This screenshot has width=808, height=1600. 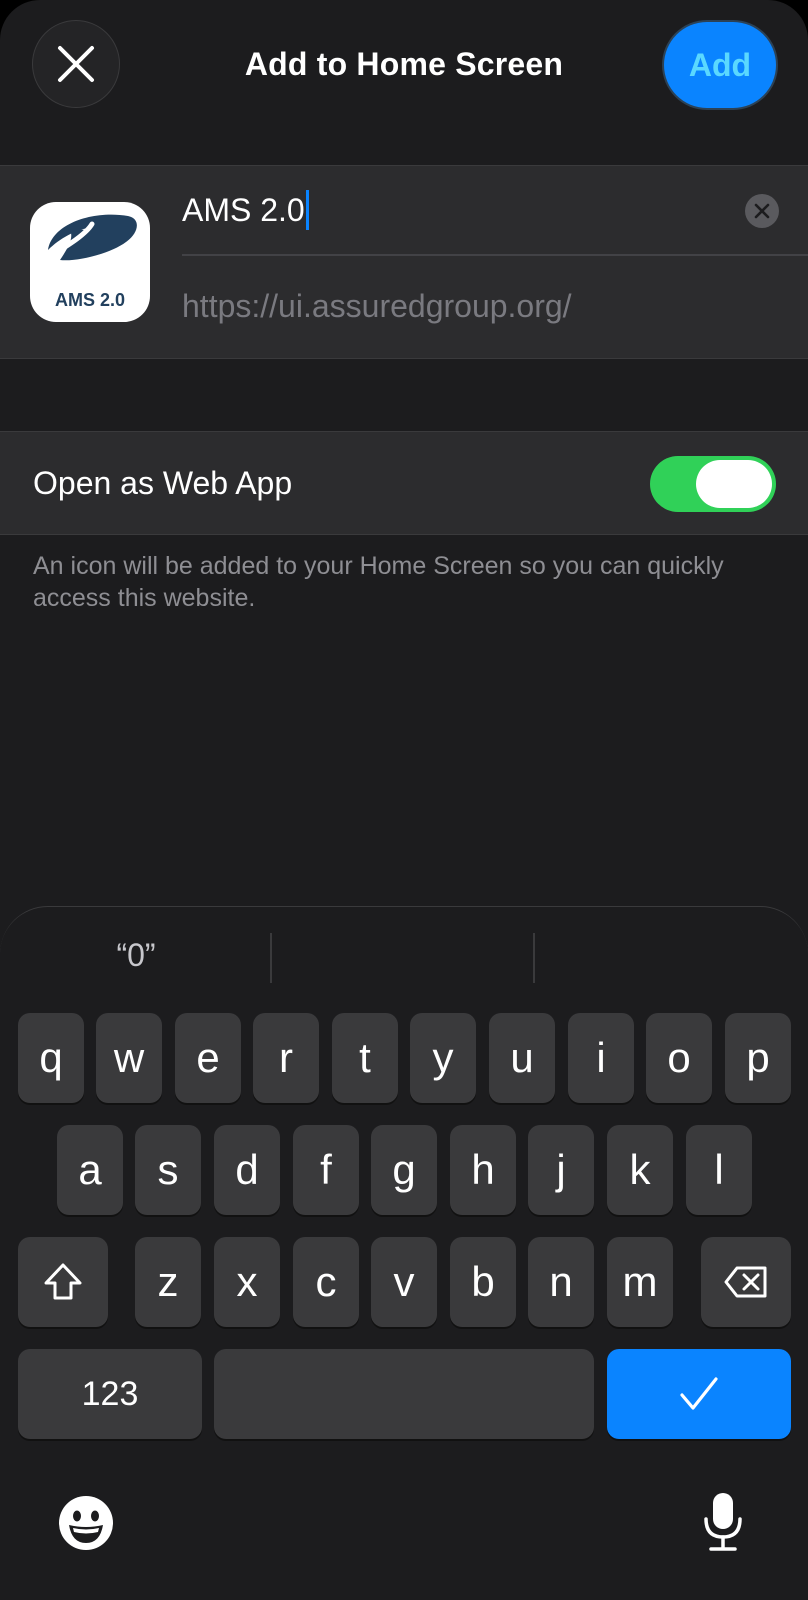 I want to click on key-d: d, so click(x=247, y=1170).